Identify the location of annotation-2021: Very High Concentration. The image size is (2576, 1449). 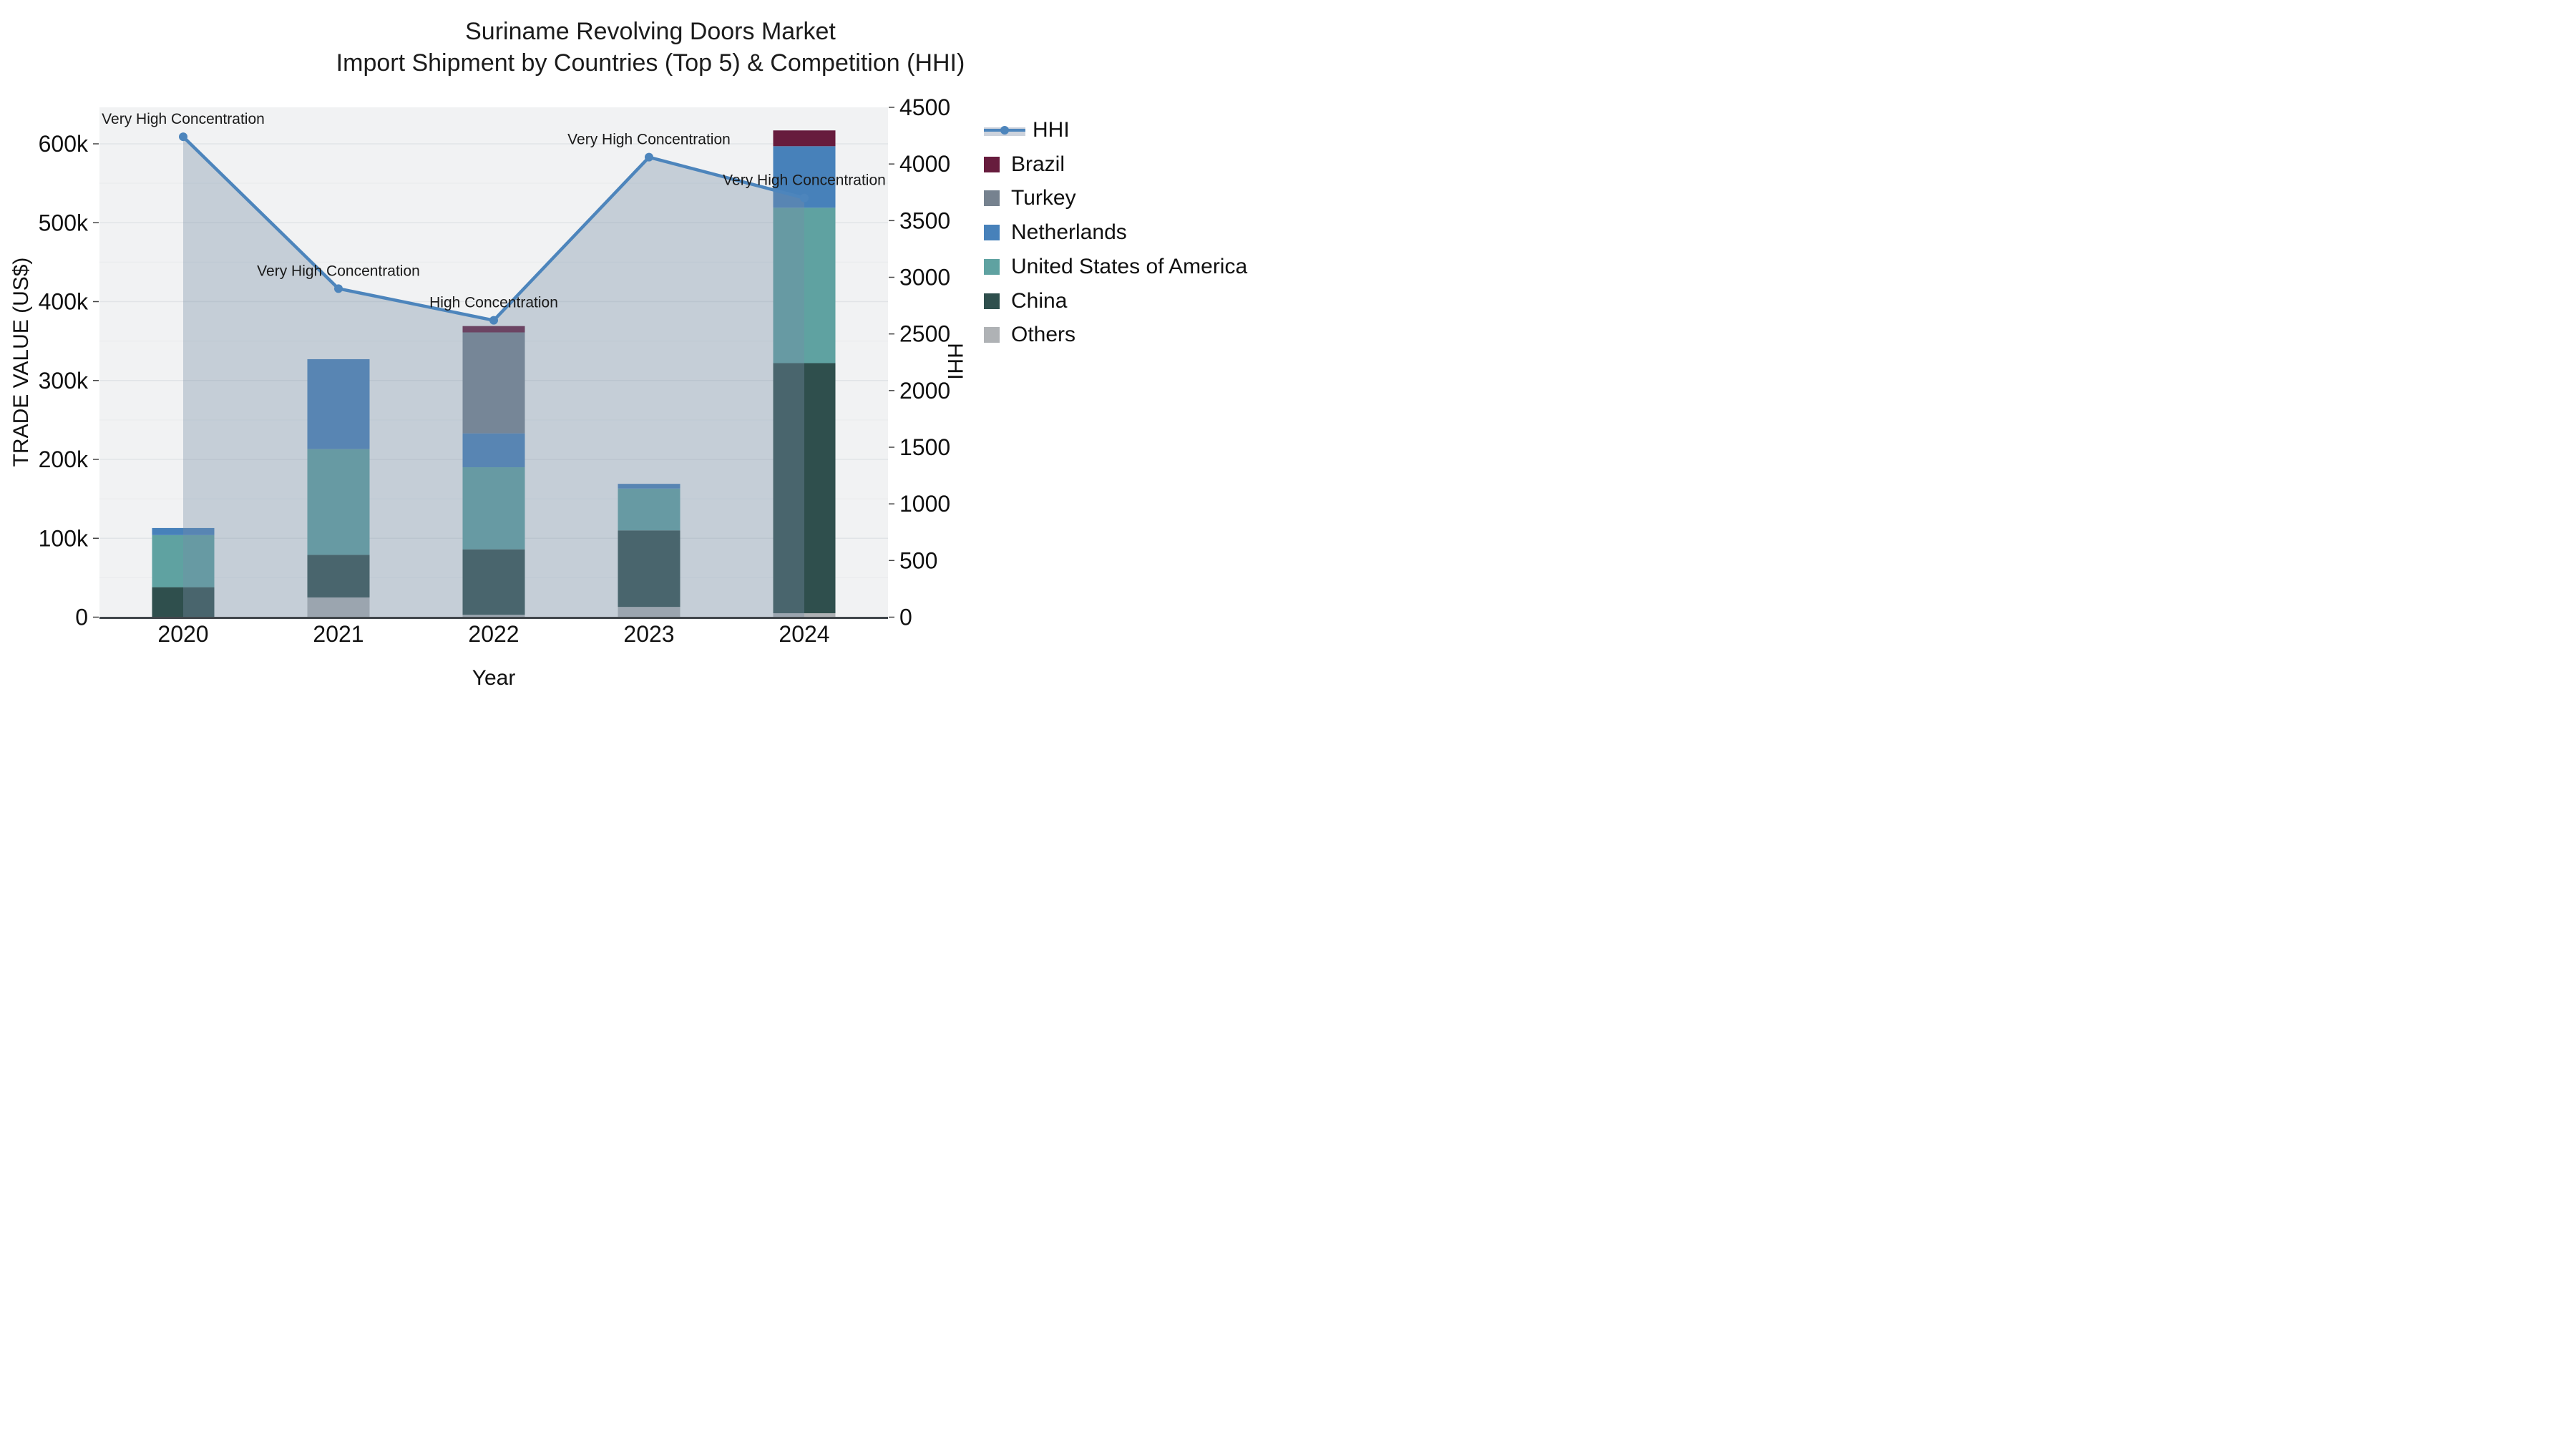
(338, 271).